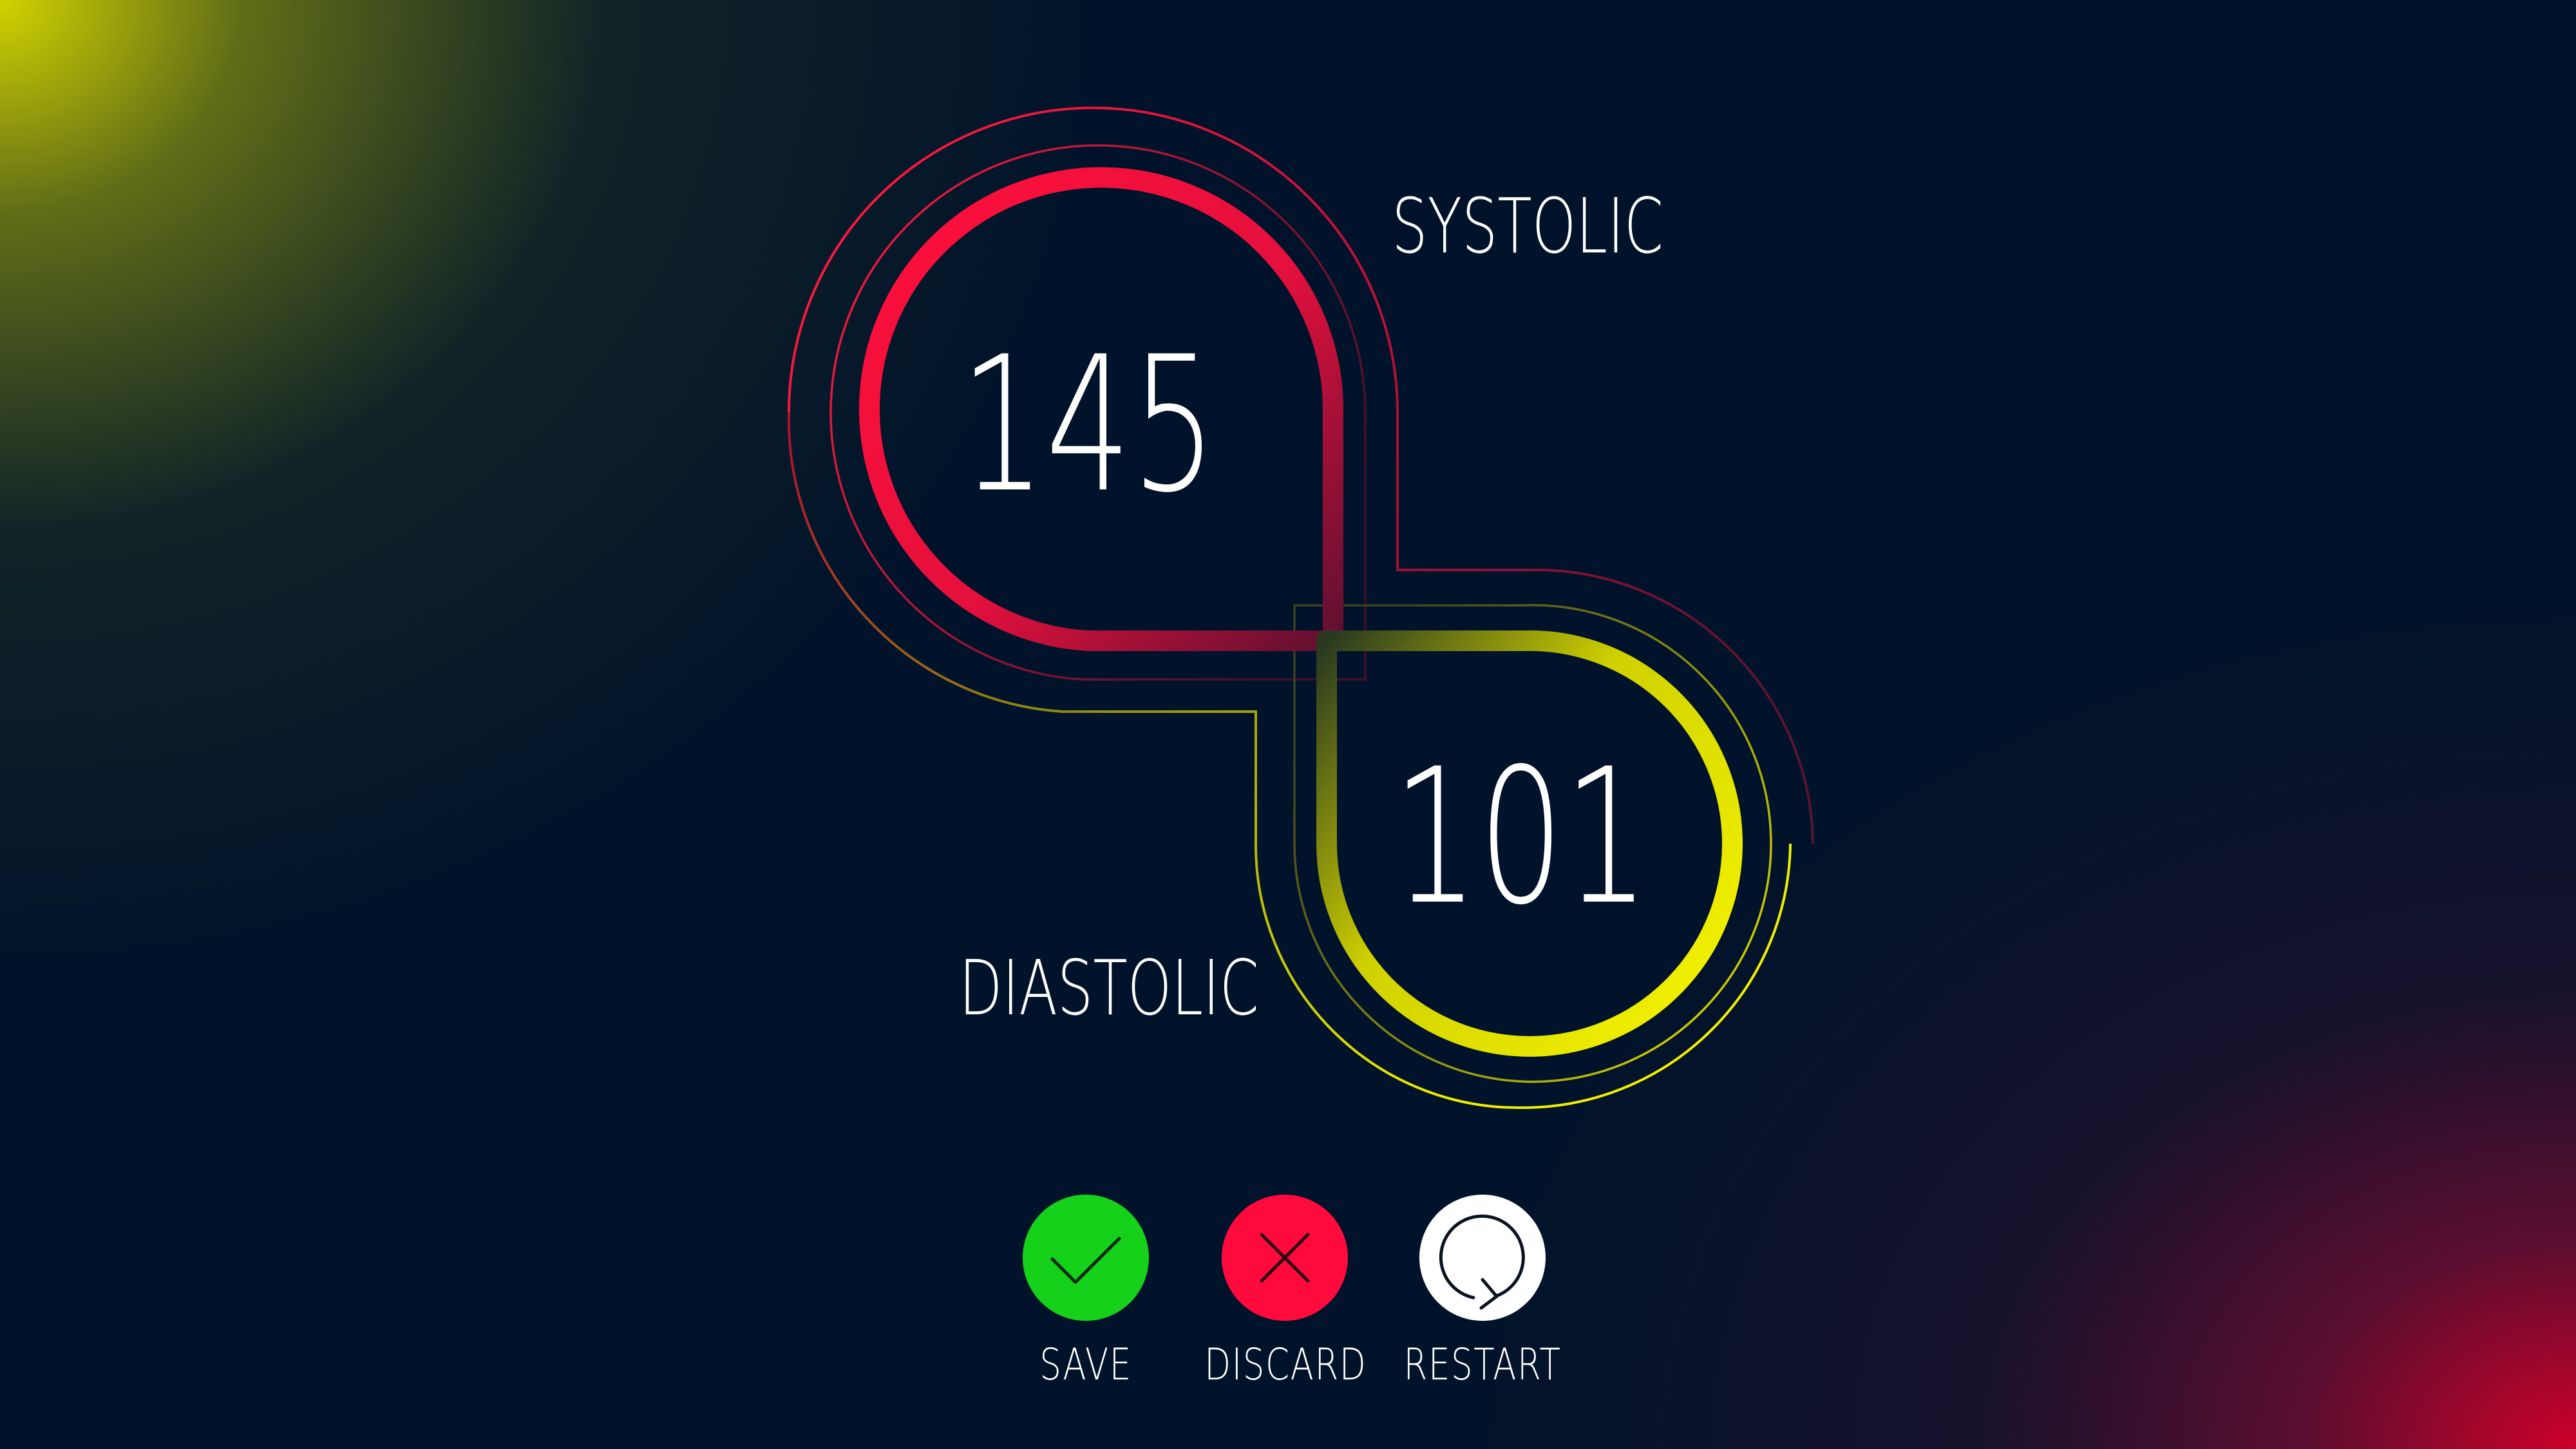 Image resolution: width=2576 pixels, height=1449 pixels. Describe the element at coordinates (1521, 837) in the screenshot. I see `diastolic-value: 101` at that location.